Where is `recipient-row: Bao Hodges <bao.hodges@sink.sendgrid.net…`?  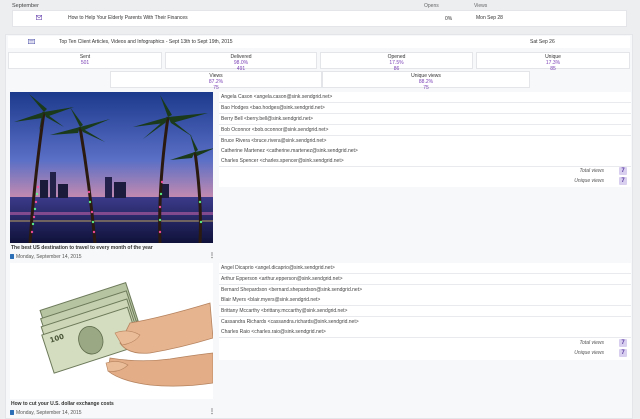 recipient-row: Bao Hodges <bao.hodges@sink.sendgrid.net… is located at coordinates (425, 108).